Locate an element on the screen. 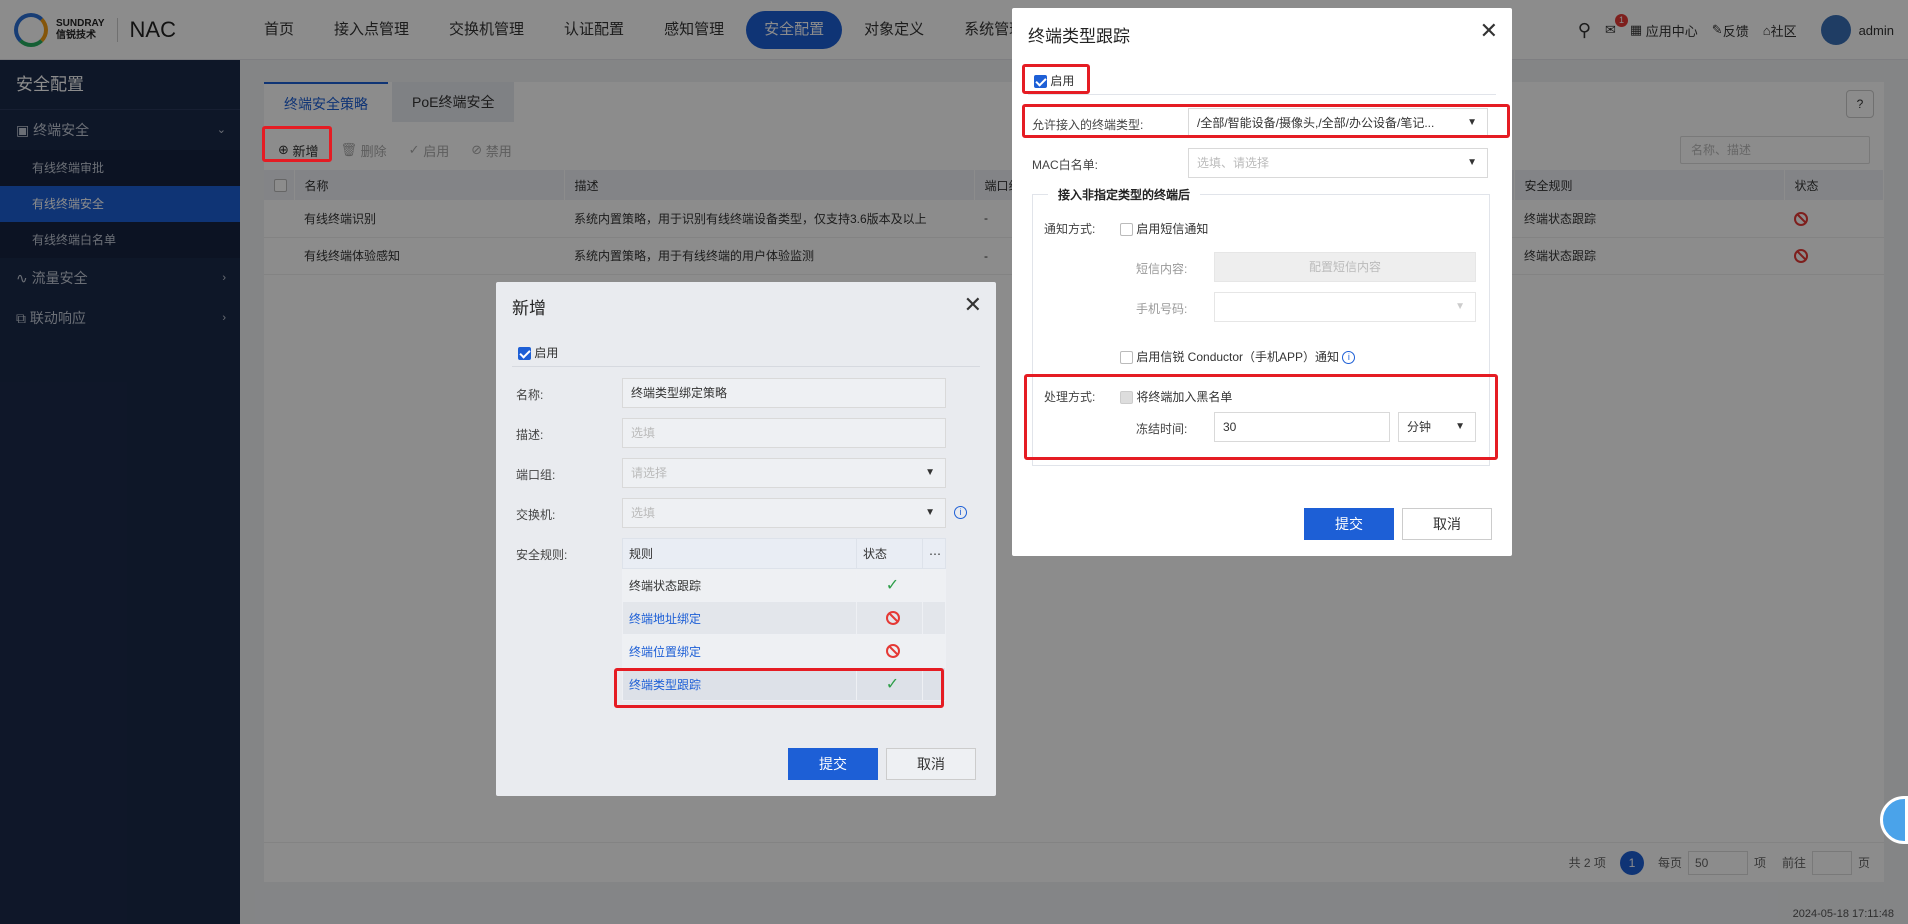  mac-whitelist-label: MAC白名单: is located at coordinates (1065, 165).